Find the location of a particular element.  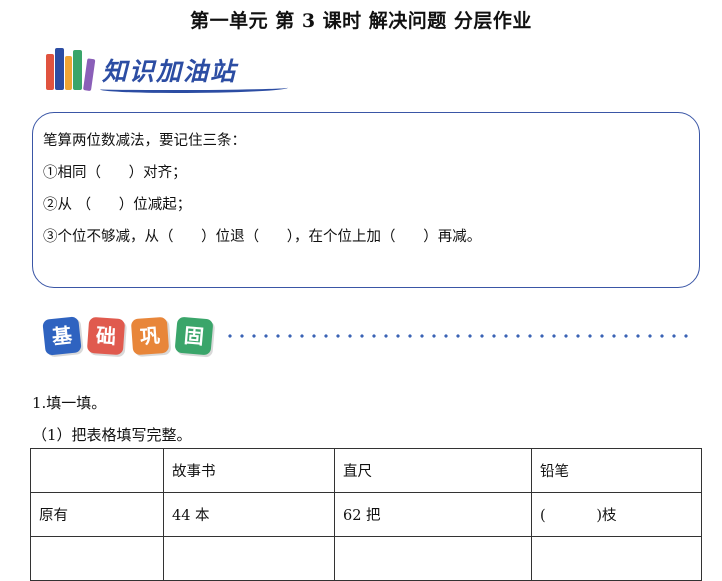

tile-ji: 基 is located at coordinates (62, 336).